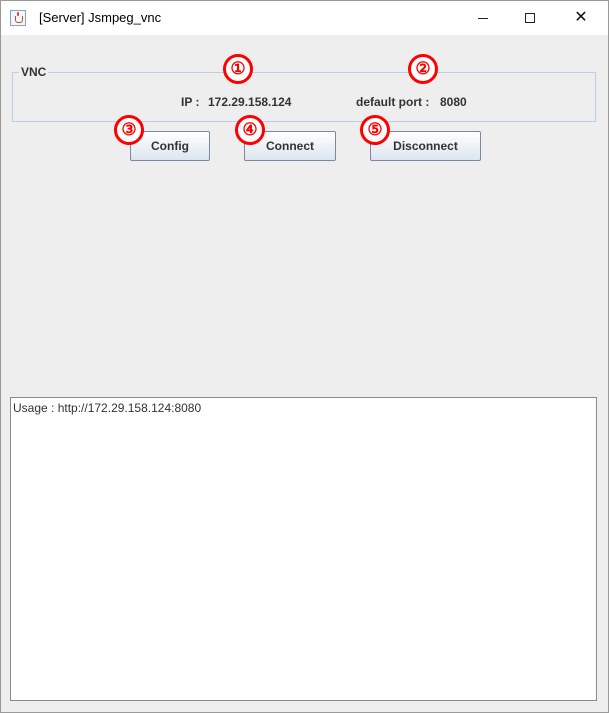  What do you see at coordinates (34, 72) in the screenshot?
I see `vnc-group-legend: VNC` at bounding box center [34, 72].